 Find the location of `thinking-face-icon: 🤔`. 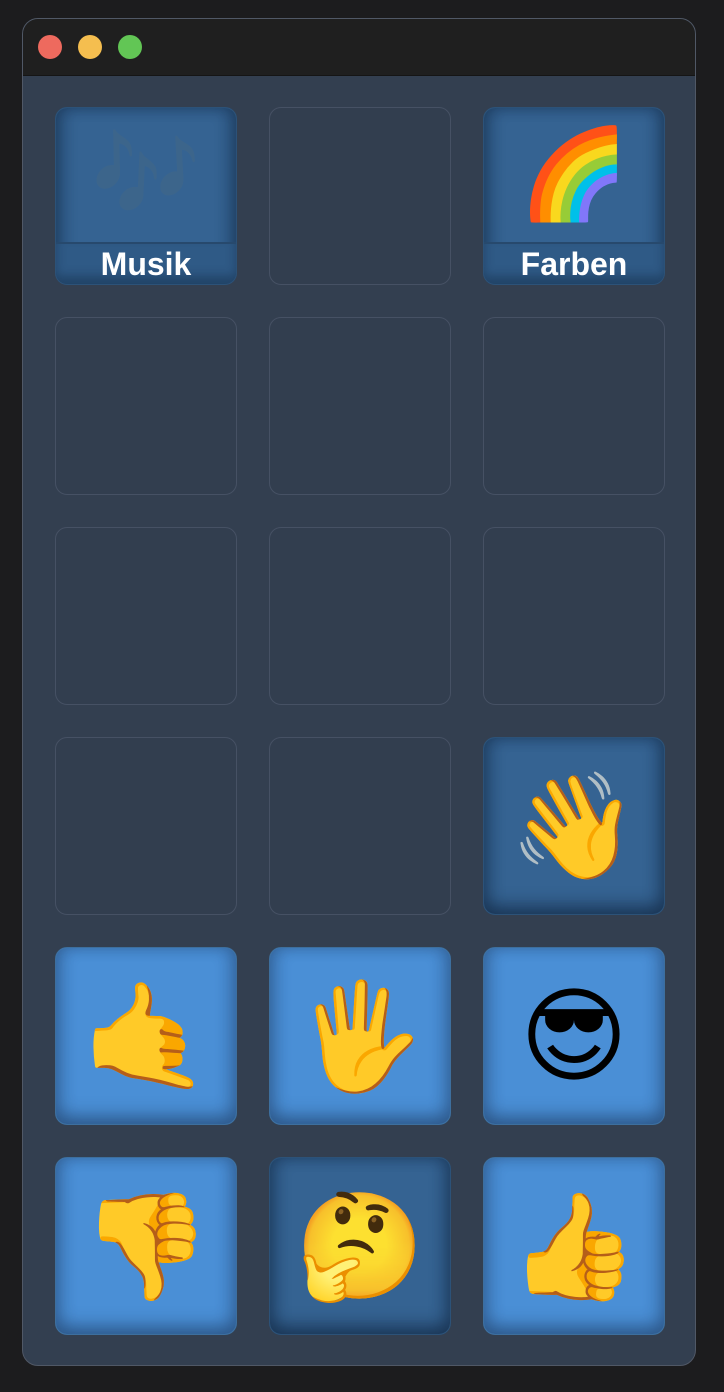

thinking-face-icon: 🤔 is located at coordinates (360, 1246).